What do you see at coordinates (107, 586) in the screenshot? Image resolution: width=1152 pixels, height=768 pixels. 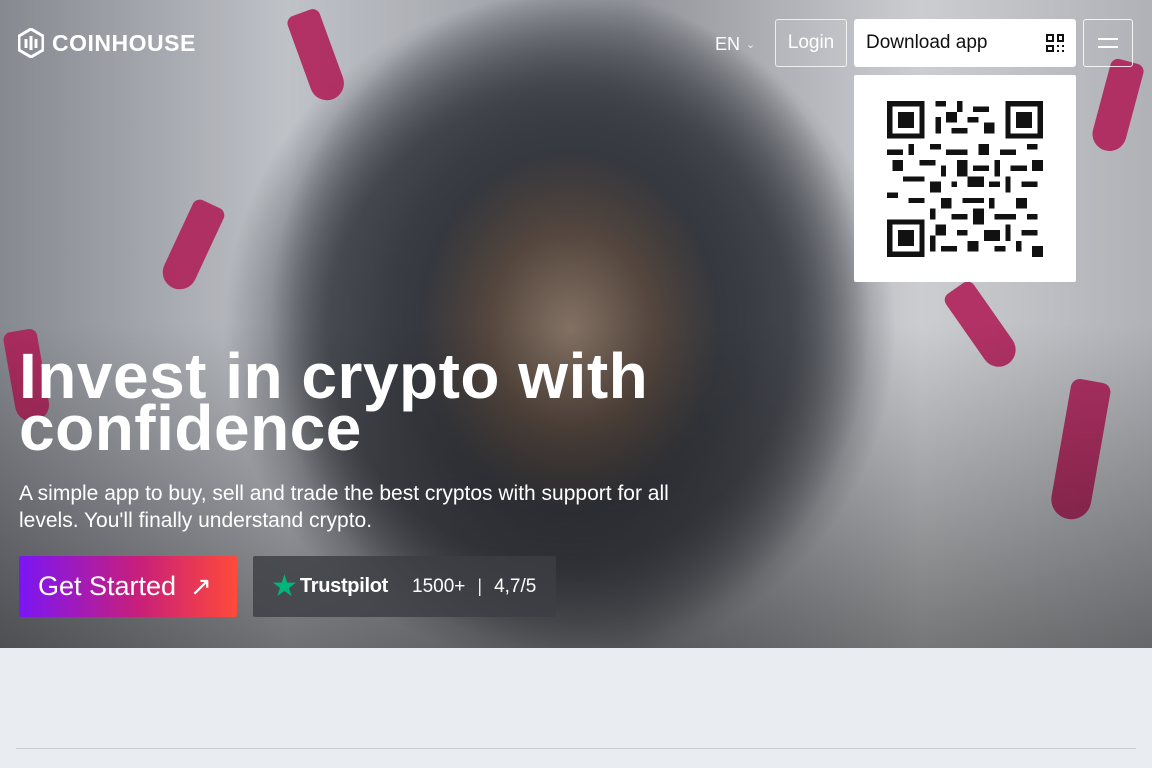 I see `get-started-label: Get Started` at bounding box center [107, 586].